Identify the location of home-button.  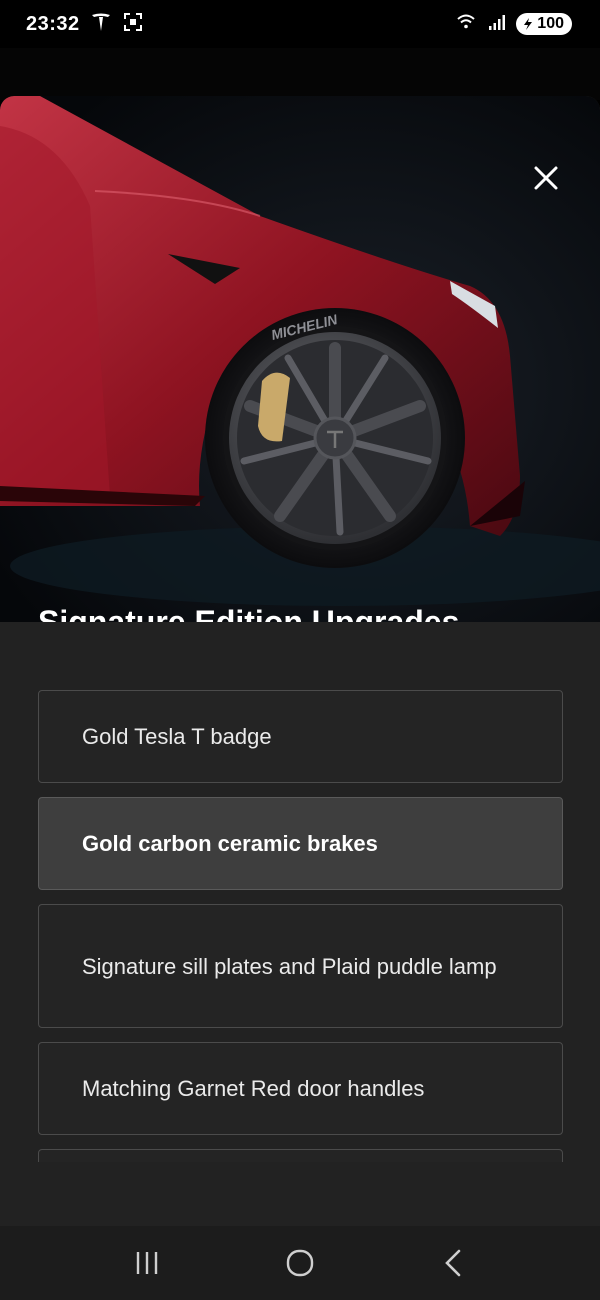
(300, 1263).